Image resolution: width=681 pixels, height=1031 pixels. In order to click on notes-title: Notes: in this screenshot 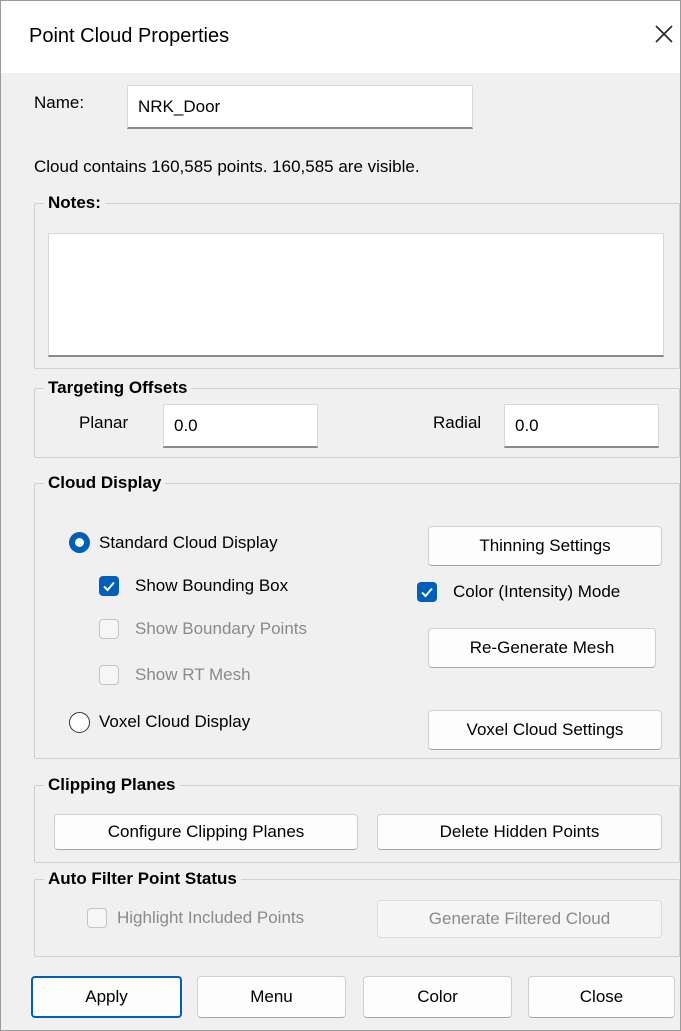, I will do `click(74, 203)`.